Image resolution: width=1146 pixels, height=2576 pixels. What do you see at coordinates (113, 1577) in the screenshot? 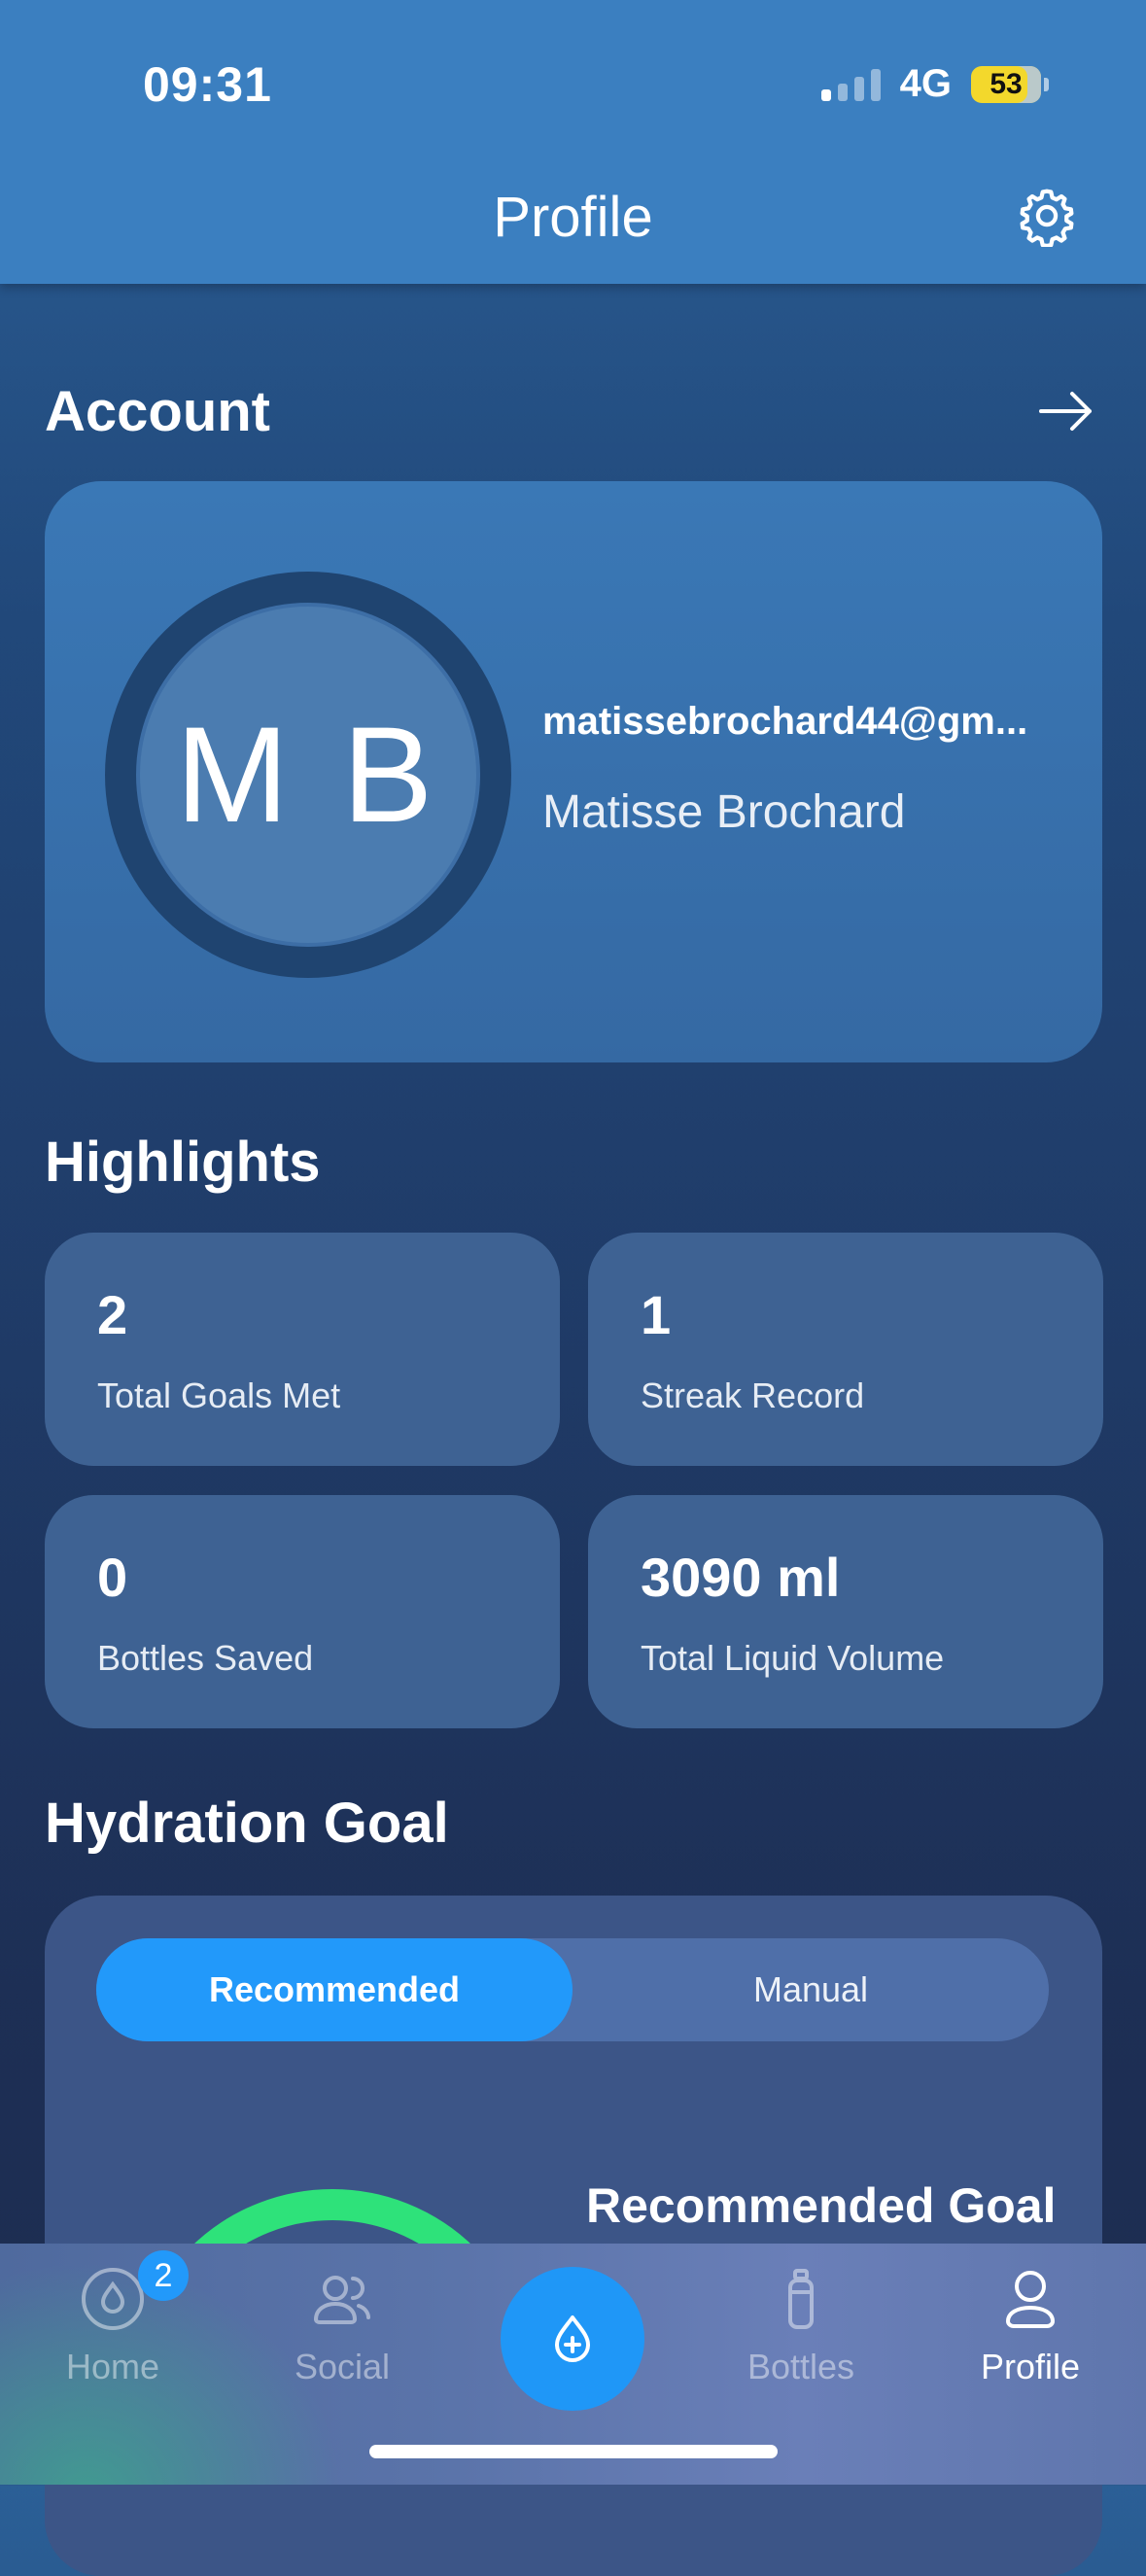
I see `stat-value: 0` at bounding box center [113, 1577].